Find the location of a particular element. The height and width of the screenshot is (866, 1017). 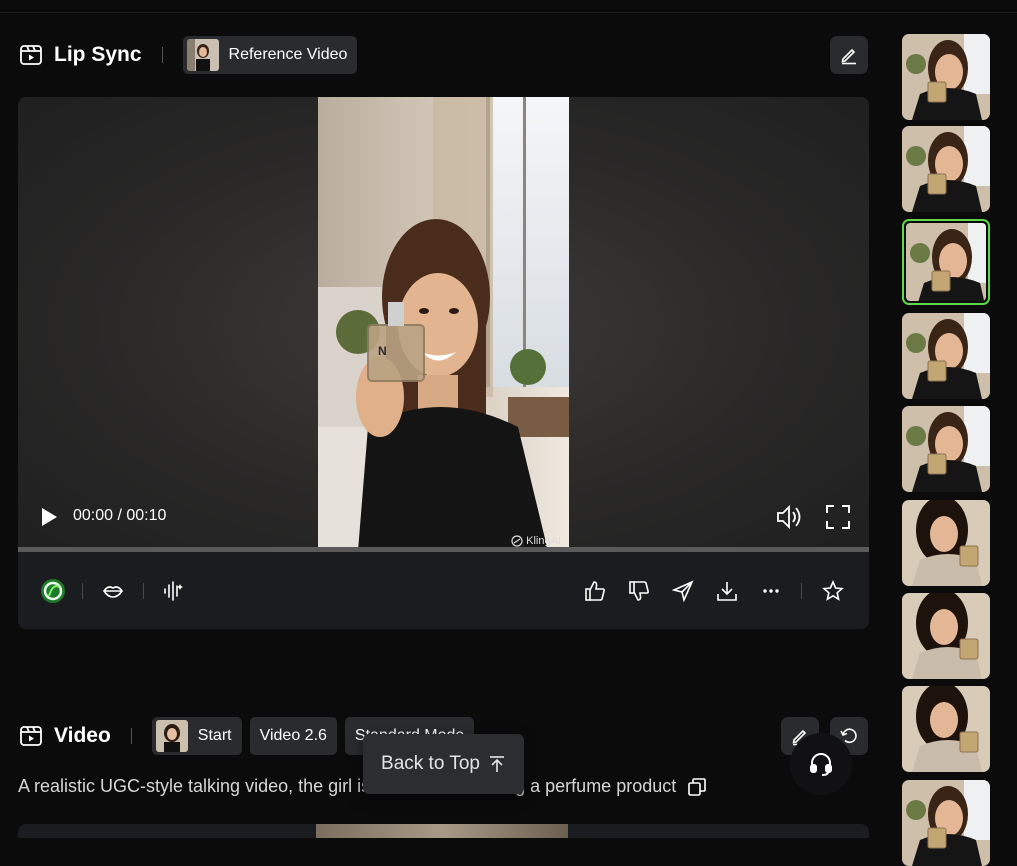

kling-logo-icon is located at coordinates (517, 541).